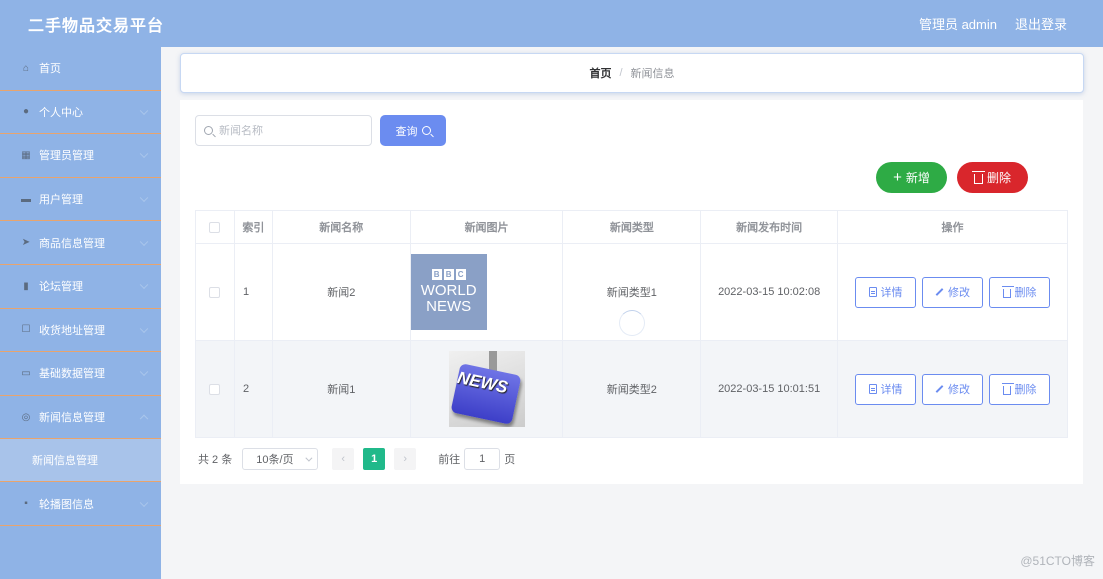  I want to click on sidebar-item-personal-center: ● 个人中心, so click(80, 113).